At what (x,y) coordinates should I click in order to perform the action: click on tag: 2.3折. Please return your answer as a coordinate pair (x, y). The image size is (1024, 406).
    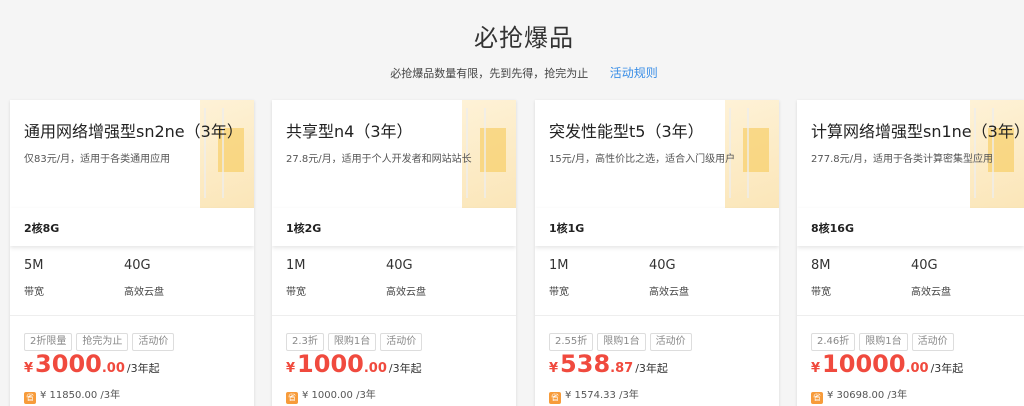
    Looking at the image, I should click on (305, 342).